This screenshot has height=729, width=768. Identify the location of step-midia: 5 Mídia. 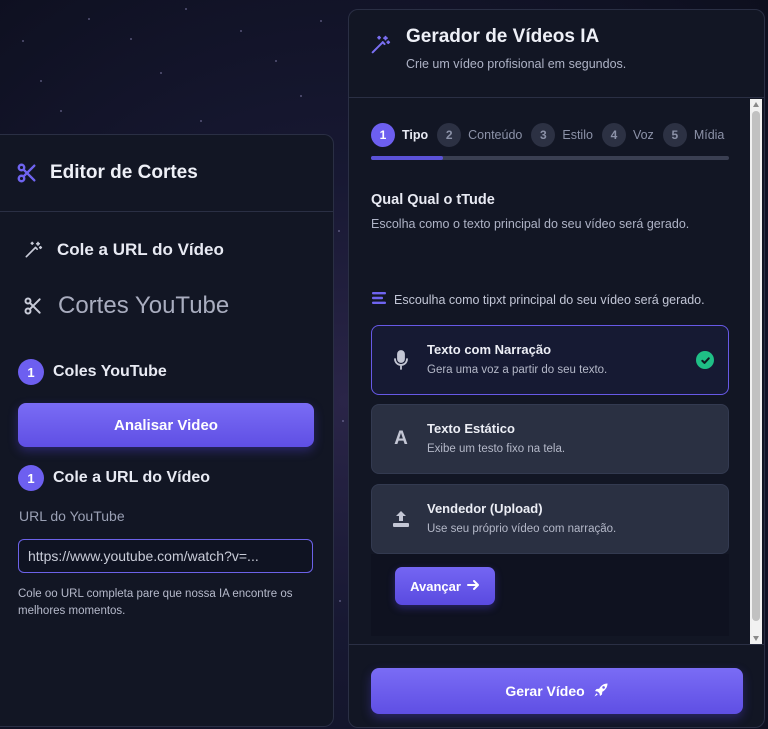
(693, 135).